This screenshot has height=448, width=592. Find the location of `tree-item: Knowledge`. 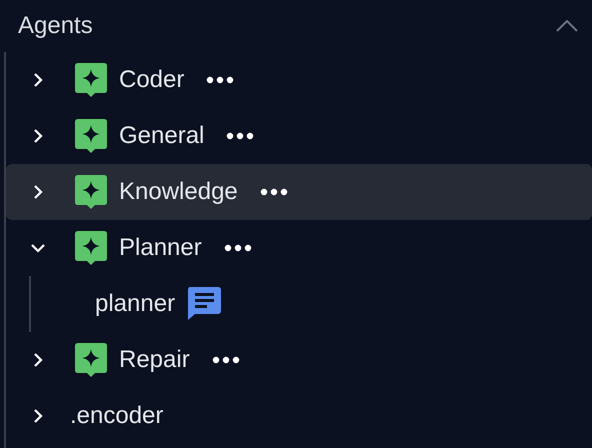

tree-item: Knowledge is located at coordinates (299, 192).